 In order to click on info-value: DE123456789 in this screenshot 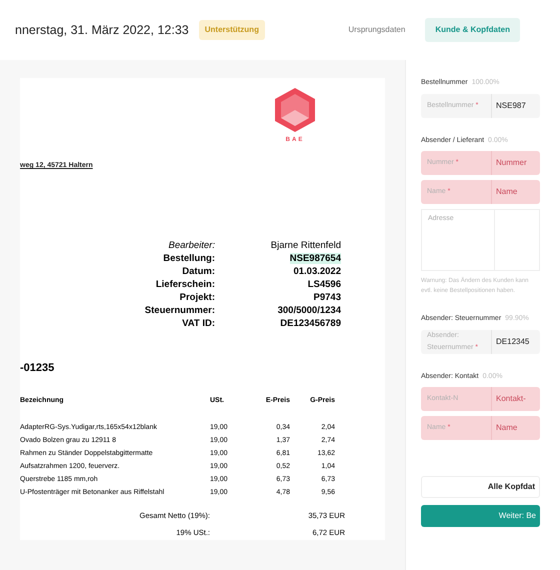, I will do `click(310, 323)`.